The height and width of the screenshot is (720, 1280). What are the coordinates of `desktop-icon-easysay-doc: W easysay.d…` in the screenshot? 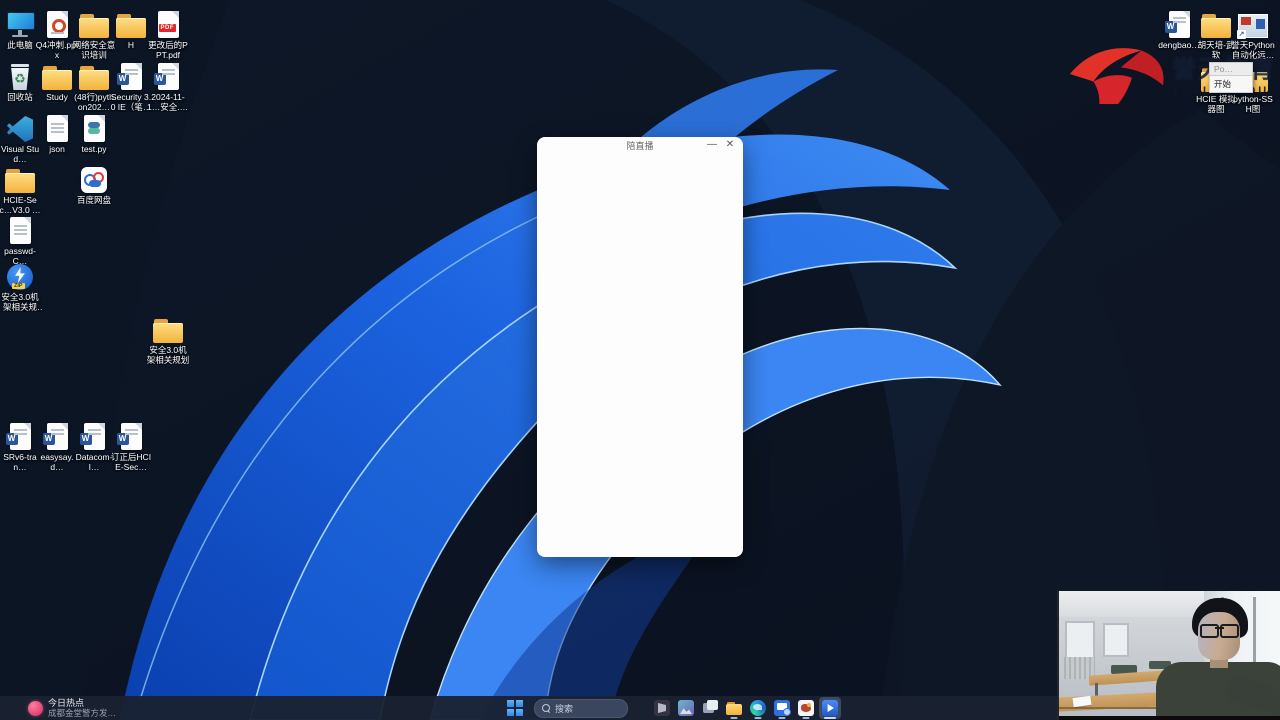 It's located at (57, 446).